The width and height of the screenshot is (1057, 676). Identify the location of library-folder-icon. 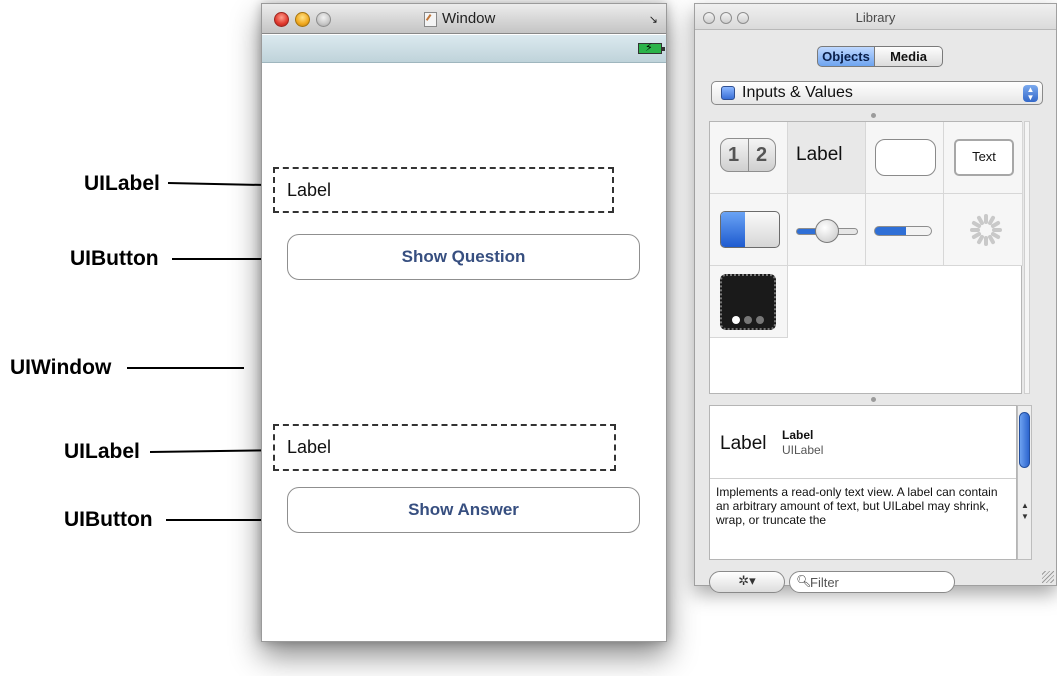
(728, 93).